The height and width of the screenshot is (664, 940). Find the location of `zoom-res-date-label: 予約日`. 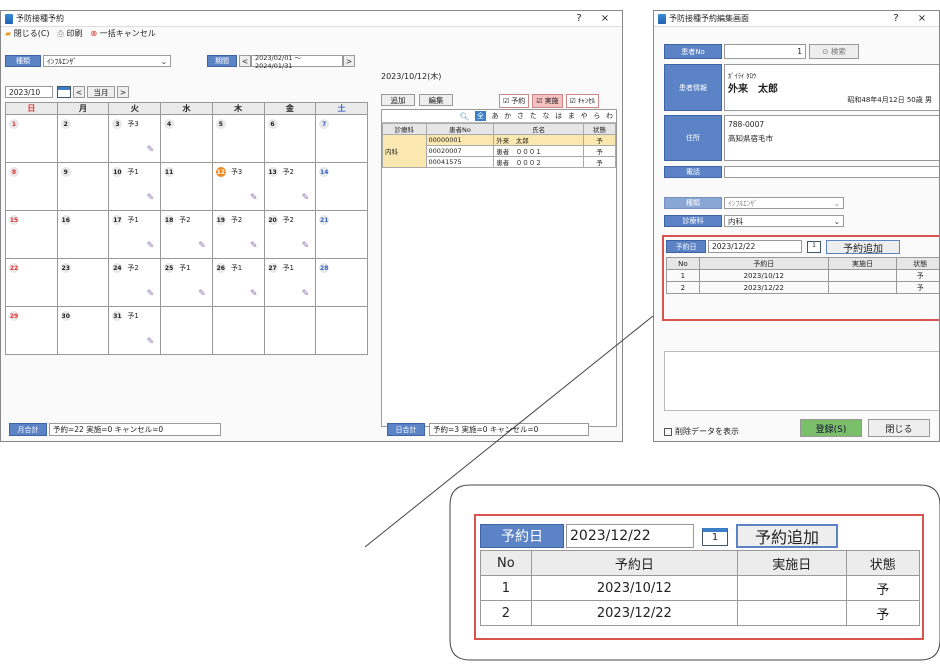

zoom-res-date-label: 予約日 is located at coordinates (522, 536).